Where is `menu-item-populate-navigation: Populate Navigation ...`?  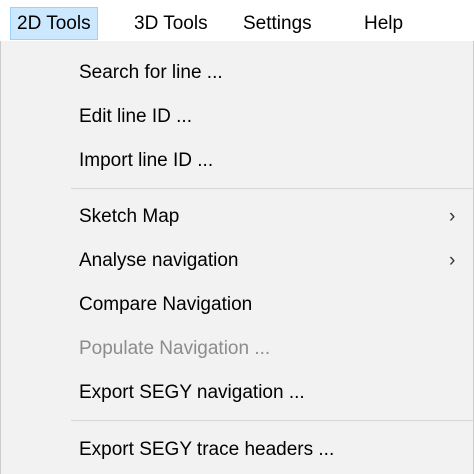
menu-item-populate-navigation: Populate Navigation ... is located at coordinates (237, 349).